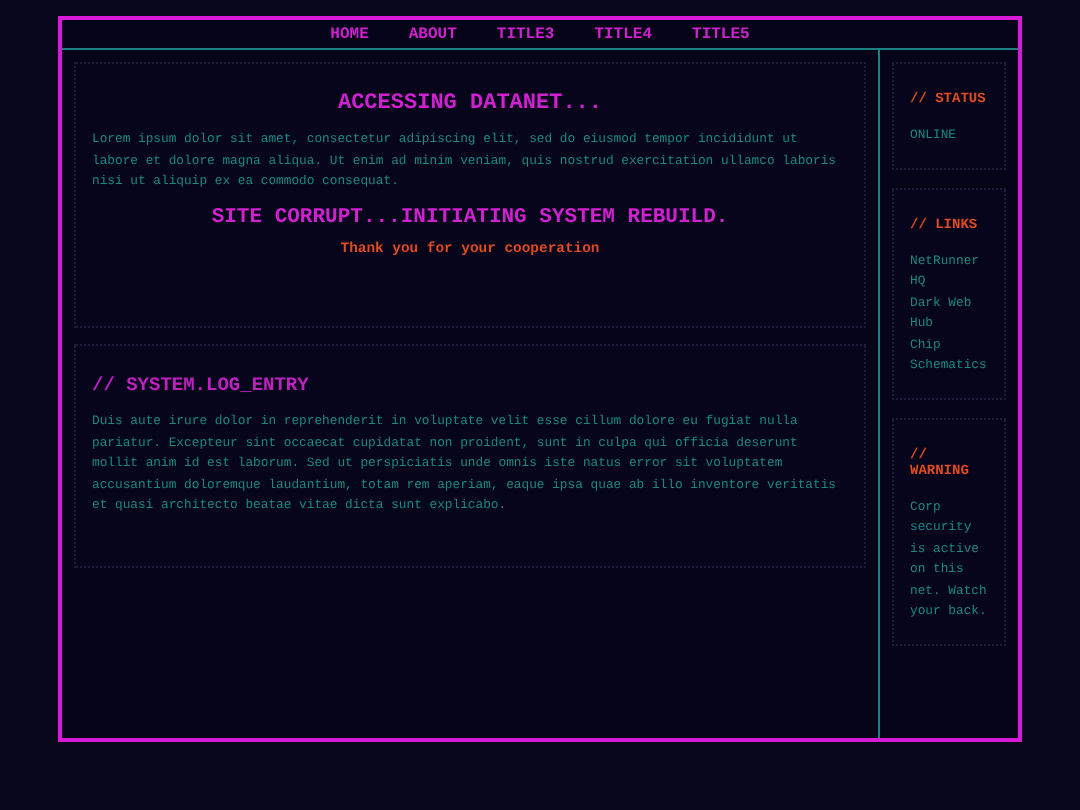 The image size is (1080, 810). I want to click on alert-heading: SITE CORRUPT...INITIATING SYSTEM REBUILD., so click(470, 217).